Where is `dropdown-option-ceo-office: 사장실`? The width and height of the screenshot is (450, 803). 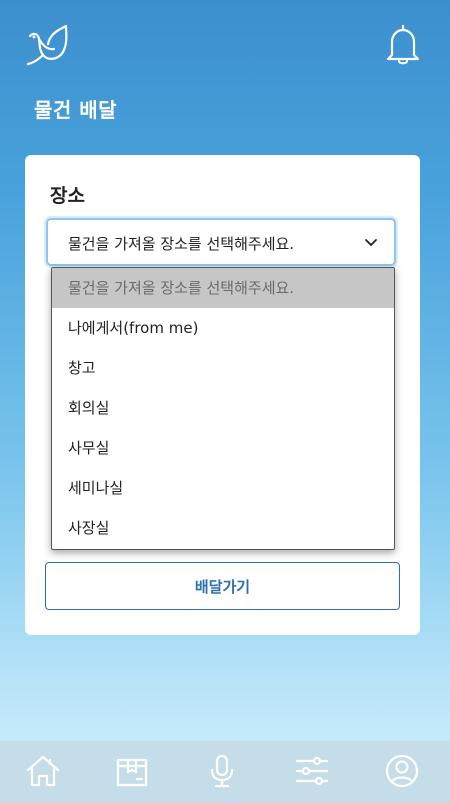 dropdown-option-ceo-office: 사장실 is located at coordinates (223, 528).